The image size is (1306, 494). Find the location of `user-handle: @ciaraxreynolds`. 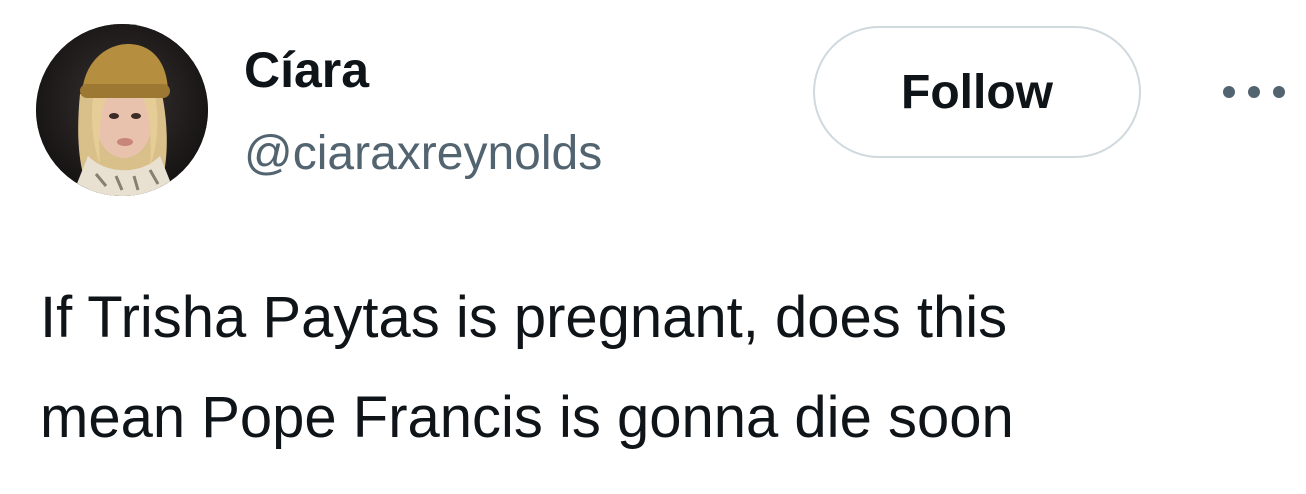

user-handle: @ciaraxreynolds is located at coordinates (423, 154).